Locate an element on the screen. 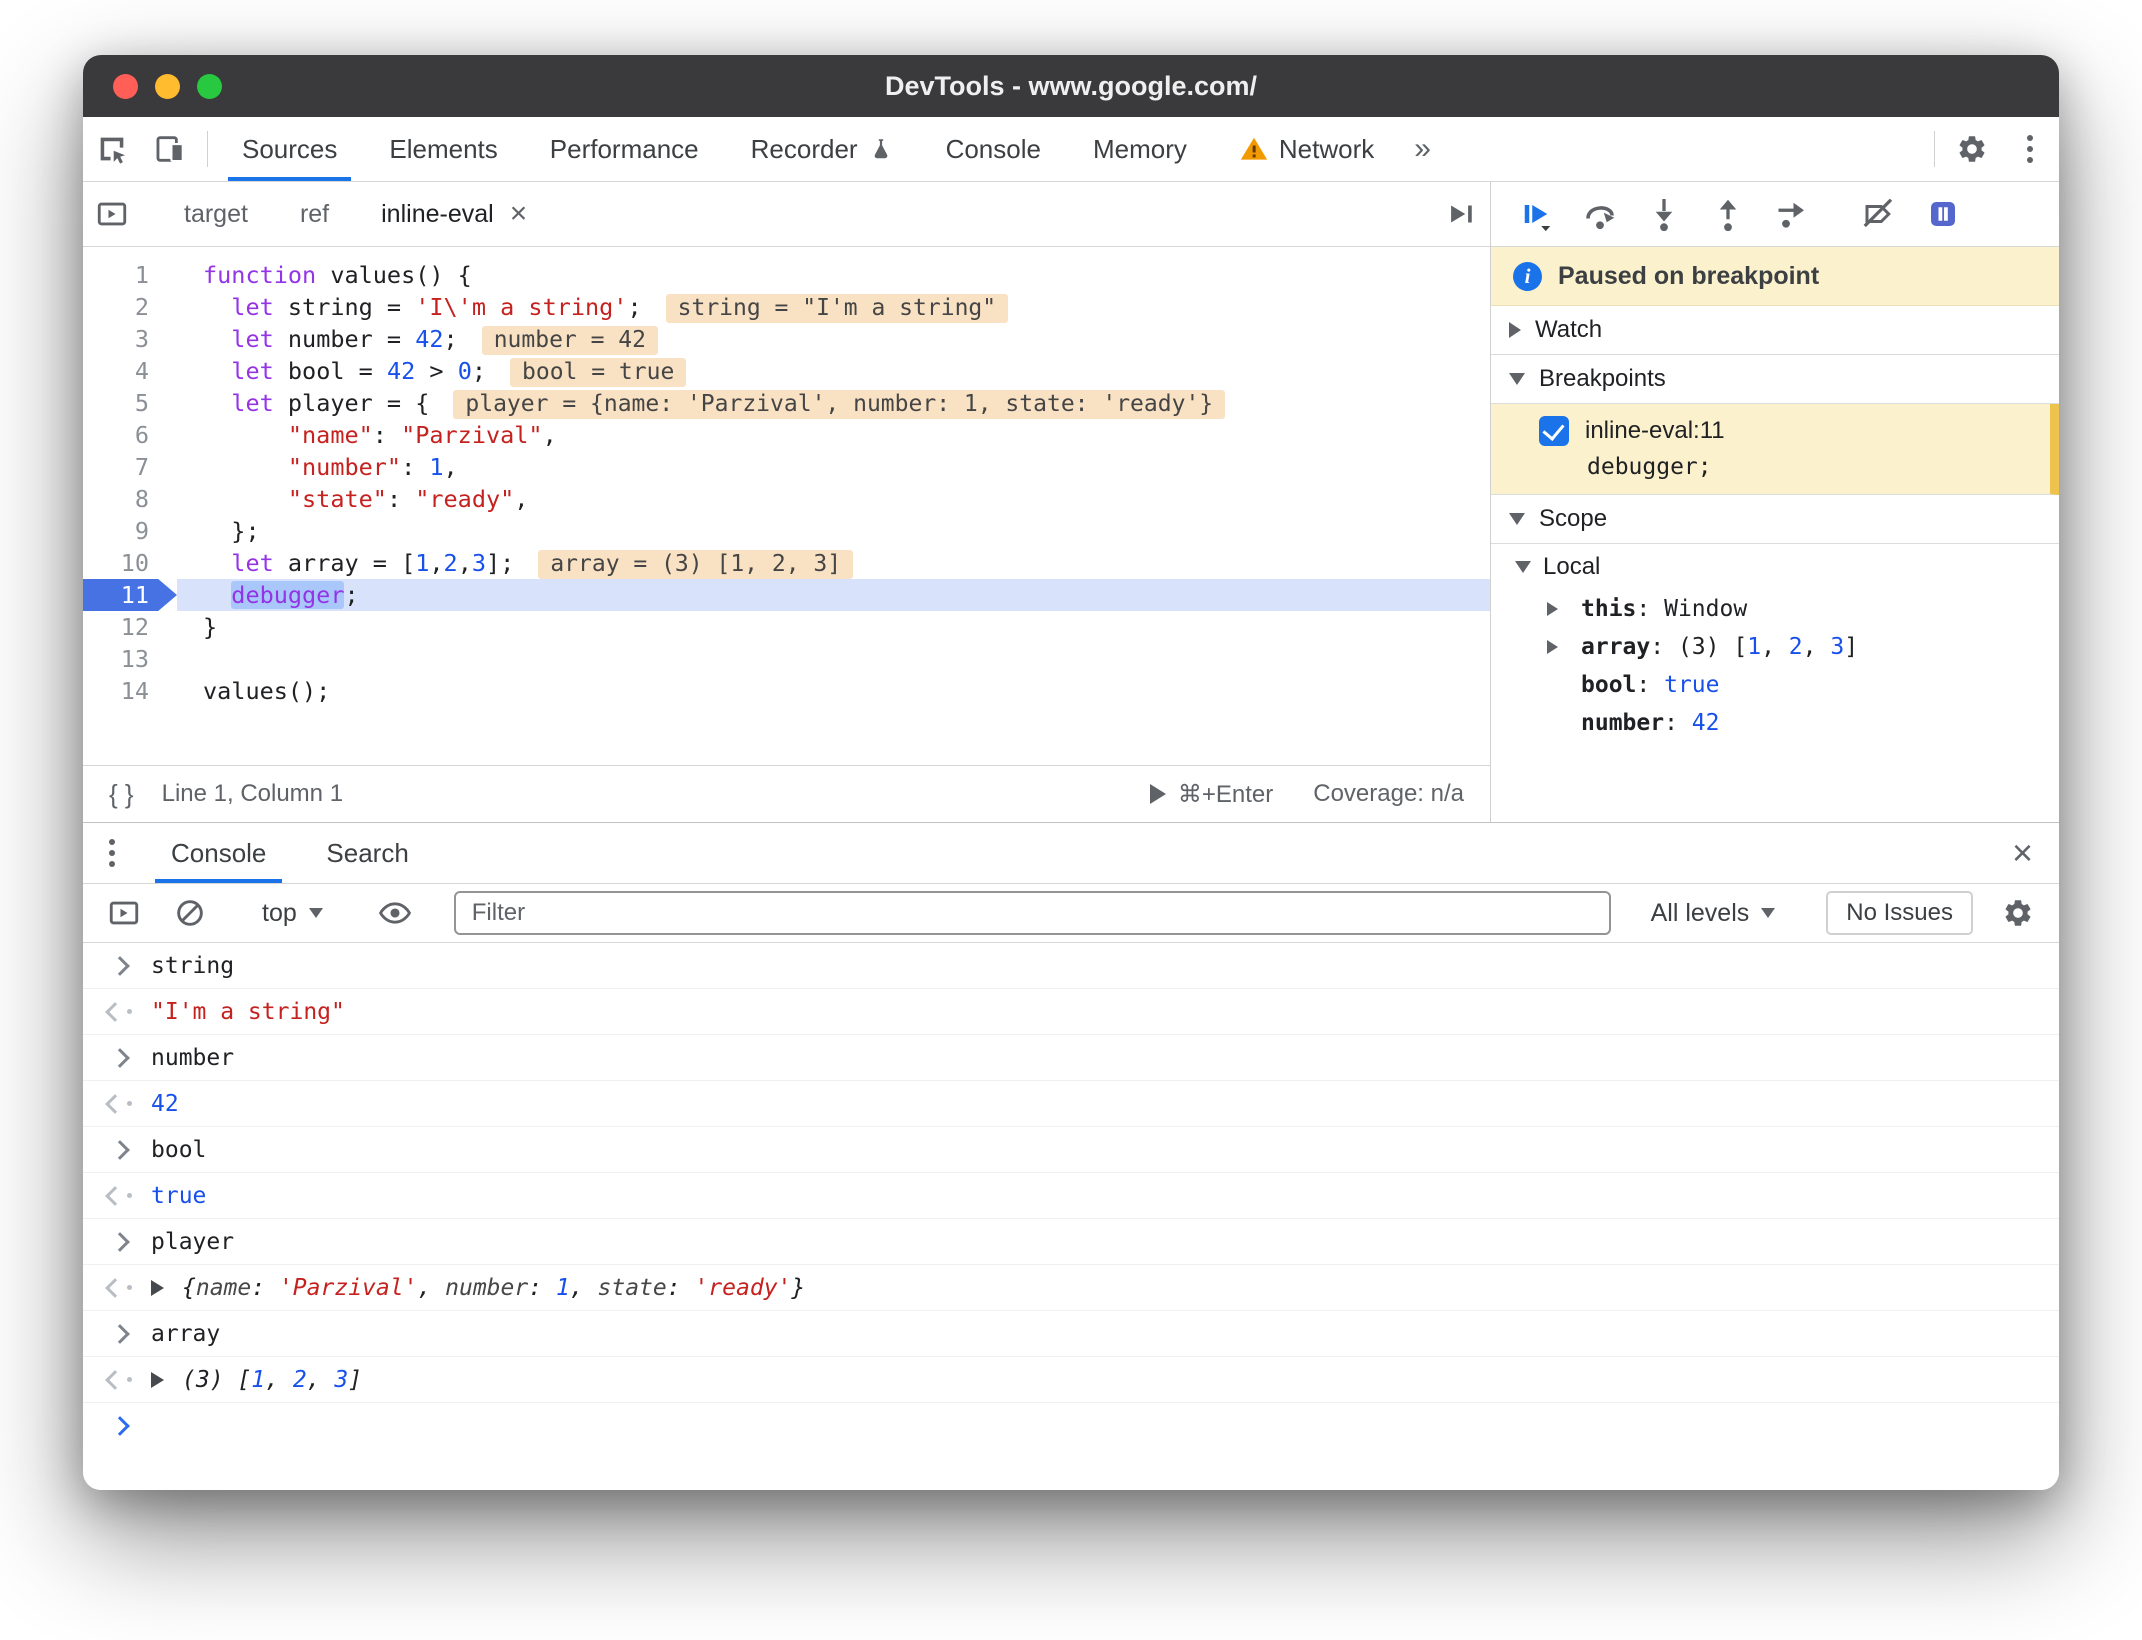 The height and width of the screenshot is (1640, 2142). line-number: 13 is located at coordinates (130, 659).